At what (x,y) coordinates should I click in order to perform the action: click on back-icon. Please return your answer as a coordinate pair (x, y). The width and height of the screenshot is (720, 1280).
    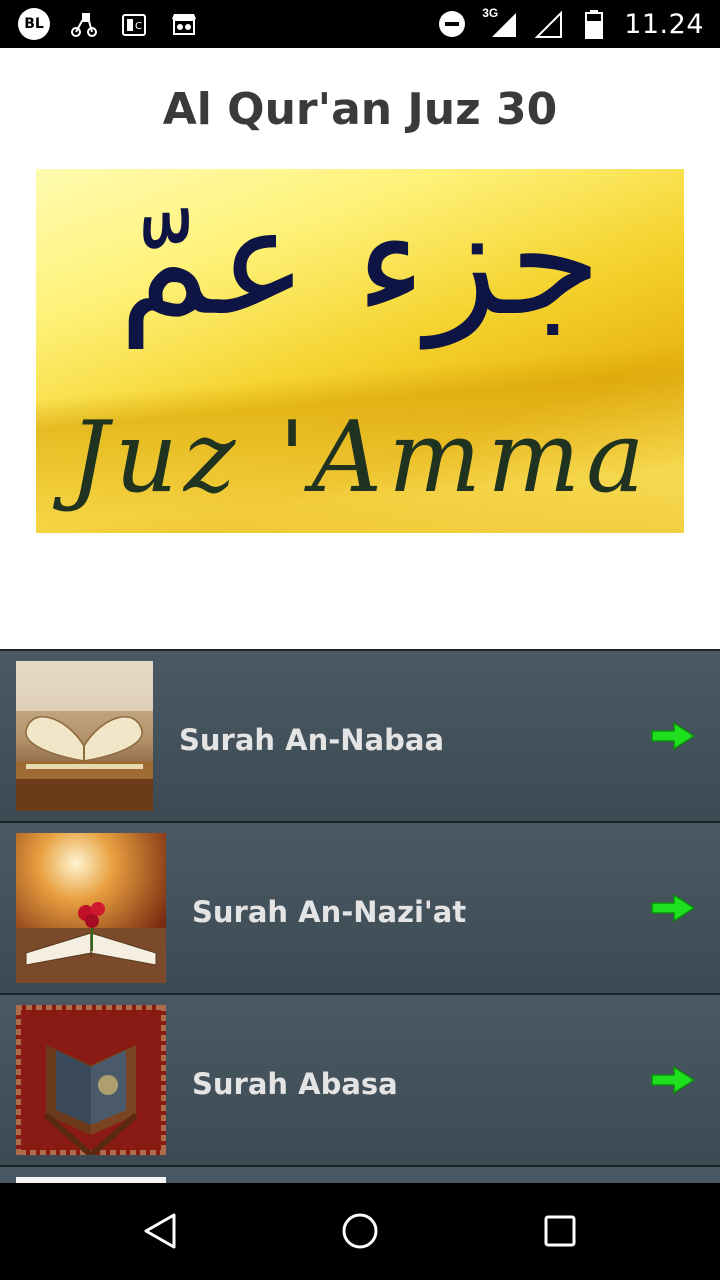
    Looking at the image, I should click on (160, 1231).